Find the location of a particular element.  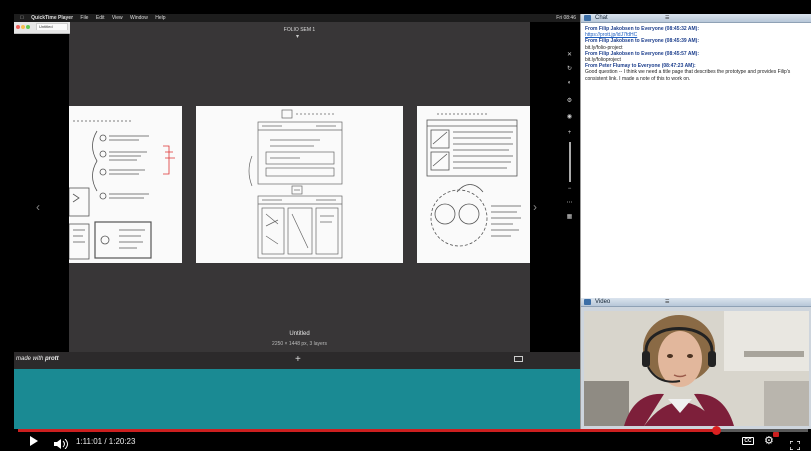

webcam-feed is located at coordinates (696, 368).